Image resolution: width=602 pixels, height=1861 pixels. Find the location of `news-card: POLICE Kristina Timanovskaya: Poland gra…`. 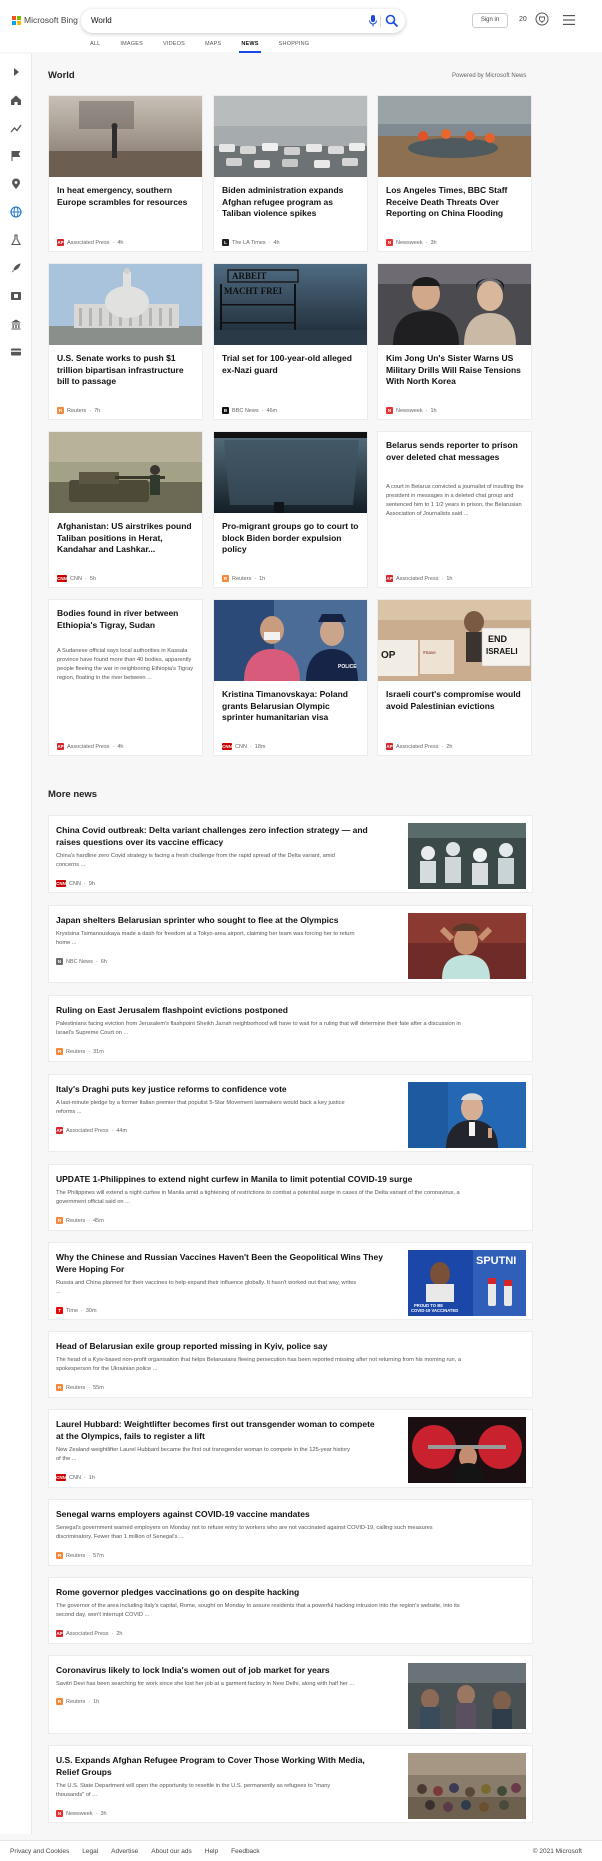

news-card: POLICE Kristina Timanovskaya: Poland gra… is located at coordinates (290, 677).